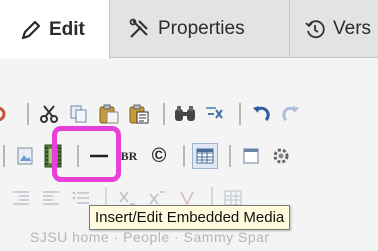  I want to click on table-icon, so click(205, 156).